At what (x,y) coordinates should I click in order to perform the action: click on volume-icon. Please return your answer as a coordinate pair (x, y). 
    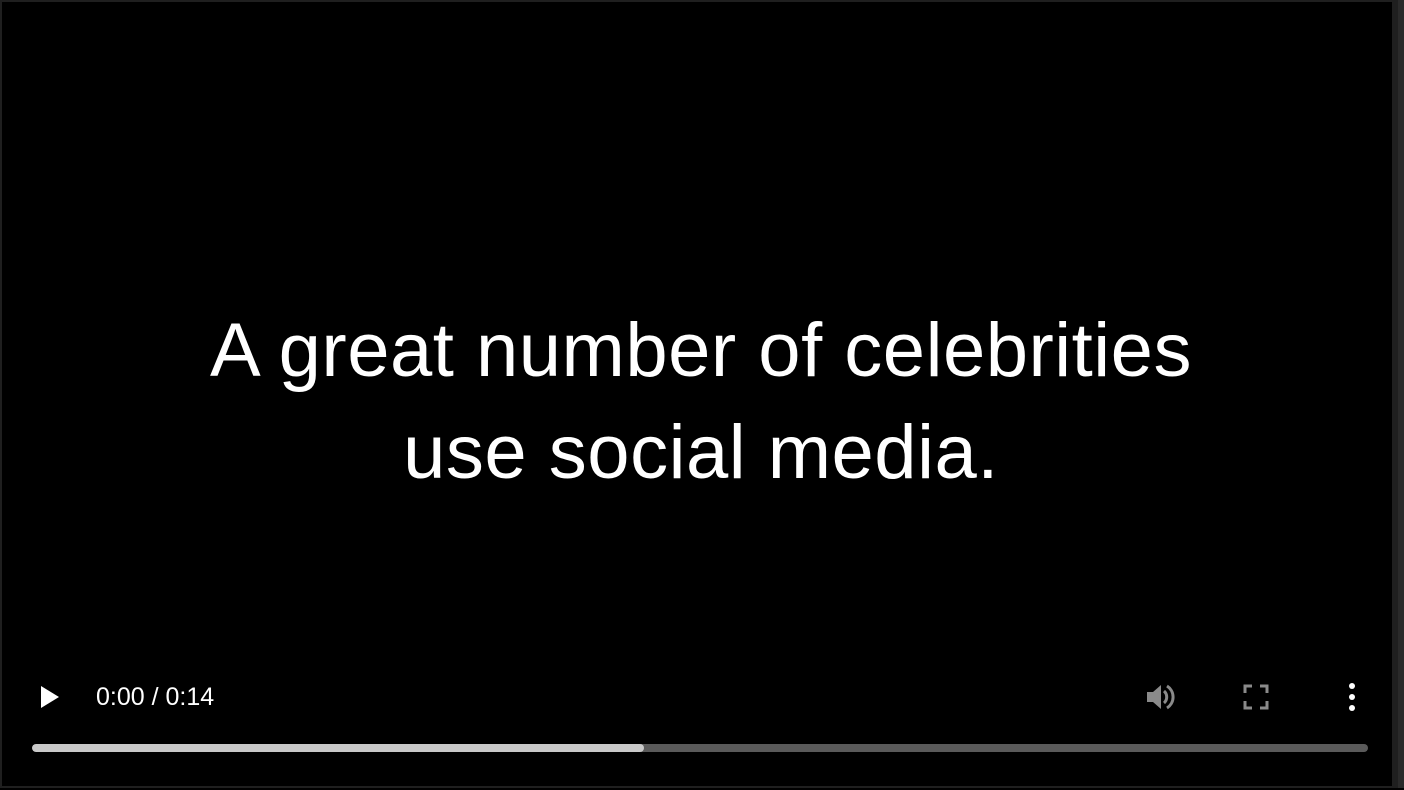
    Looking at the image, I should click on (1161, 697).